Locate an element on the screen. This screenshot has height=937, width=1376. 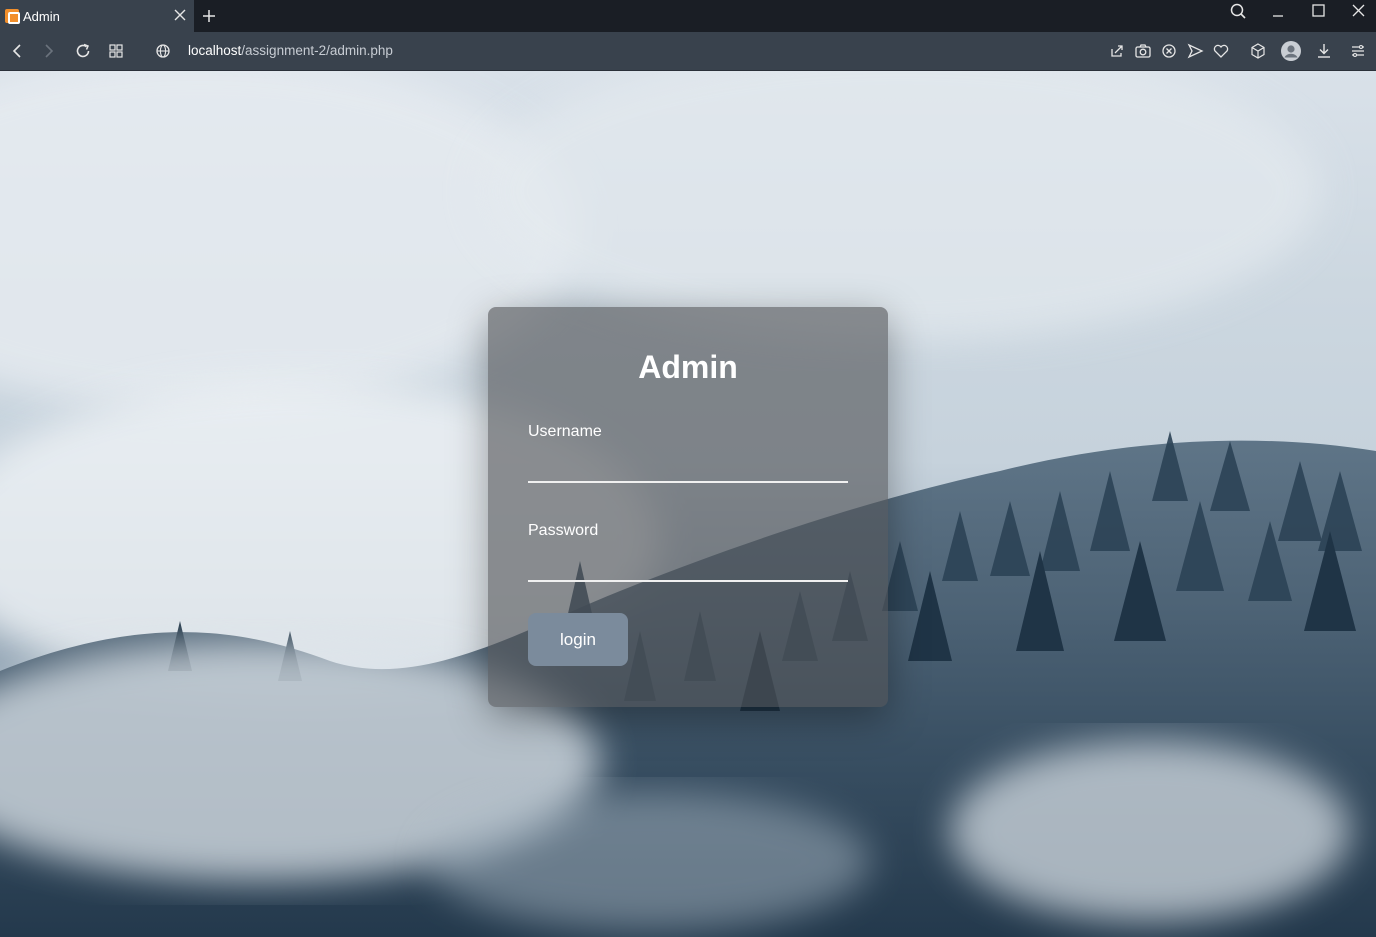
new-tab-icon is located at coordinates (209, 16).